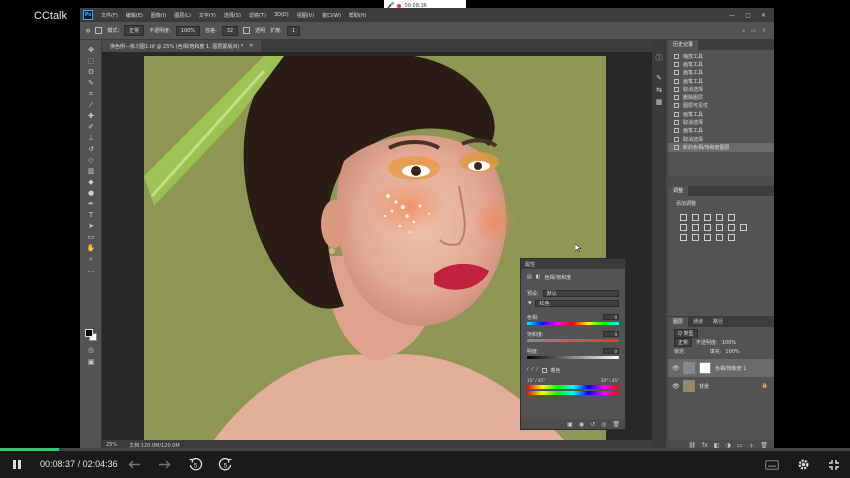  I want to click on color-balance-icon, so click(695, 227).